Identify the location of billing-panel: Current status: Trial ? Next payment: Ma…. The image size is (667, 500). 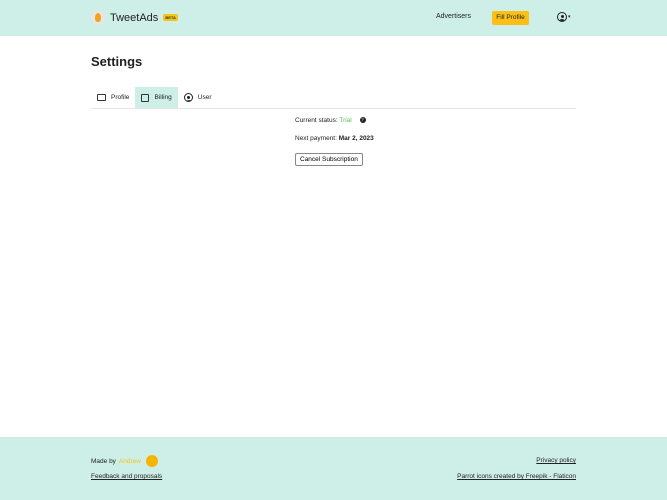
(334, 141).